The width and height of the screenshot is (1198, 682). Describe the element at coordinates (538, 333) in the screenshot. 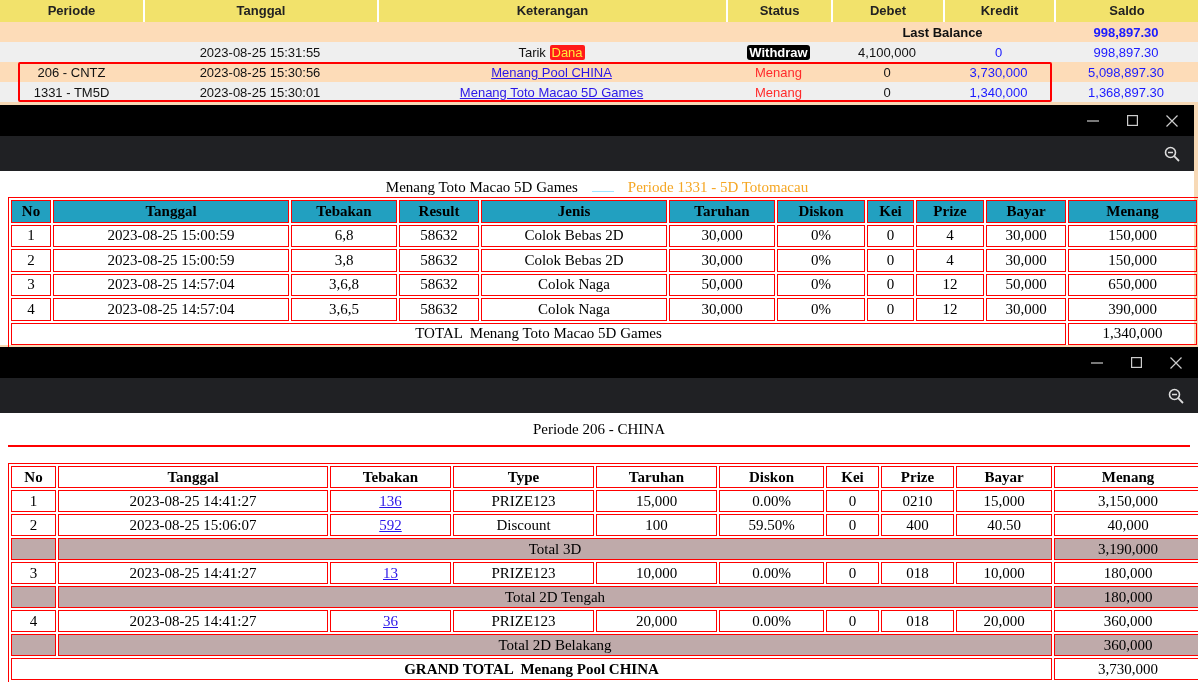

I see `total-label: TOTAL Menang Toto Macao 5D Games` at that location.